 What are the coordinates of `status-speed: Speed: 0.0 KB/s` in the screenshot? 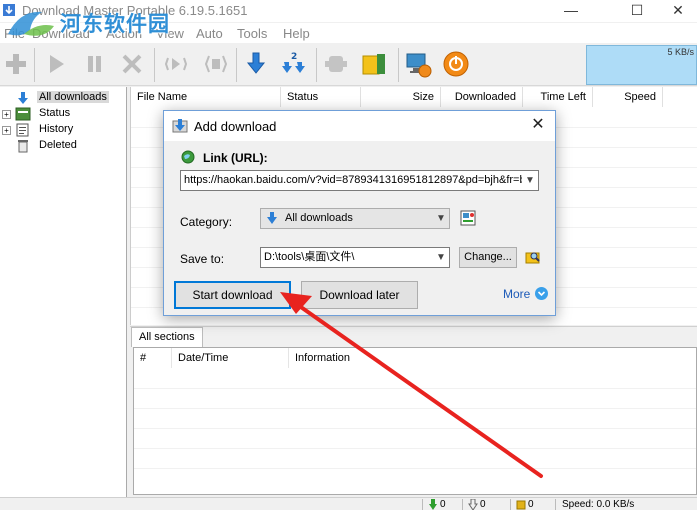 It's located at (598, 504).